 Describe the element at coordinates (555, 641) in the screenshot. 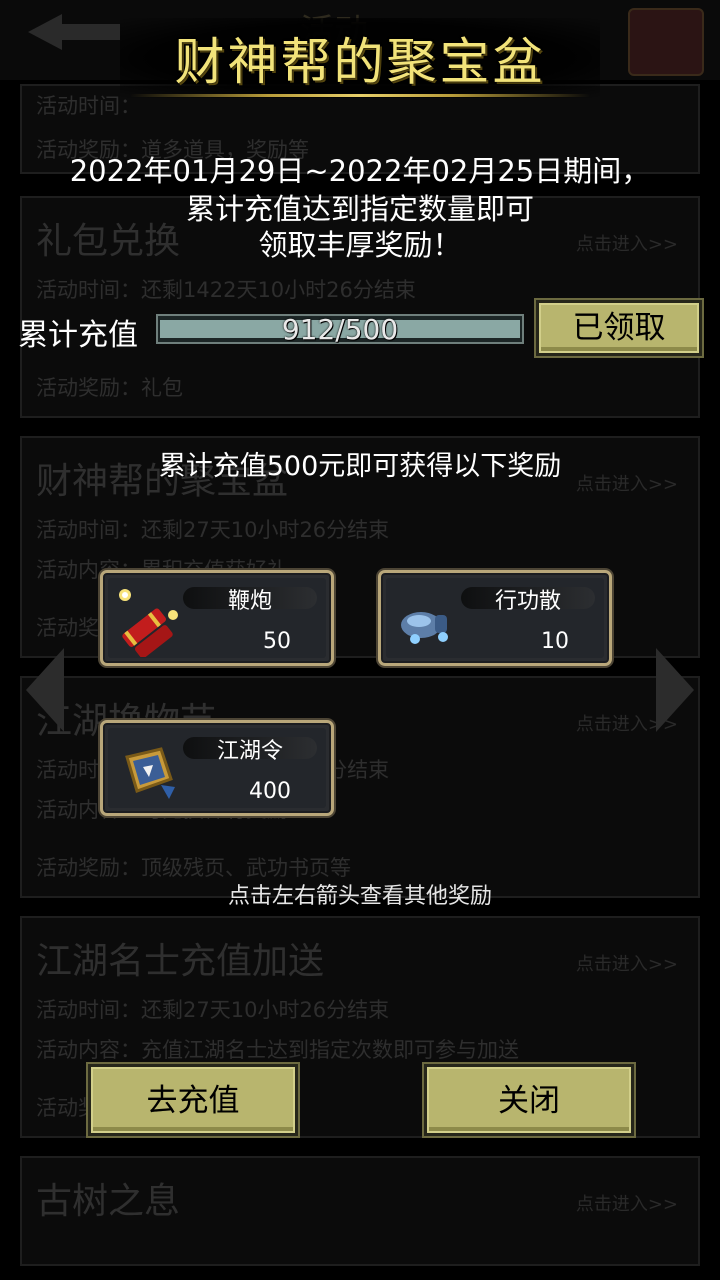

I see `reward-quantity: 10` at that location.